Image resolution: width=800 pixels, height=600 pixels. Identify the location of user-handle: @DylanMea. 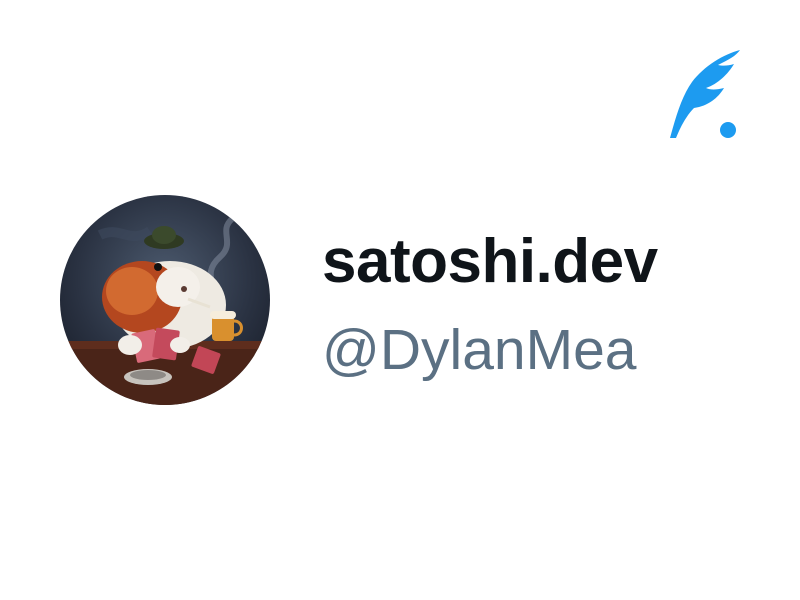
(501, 350).